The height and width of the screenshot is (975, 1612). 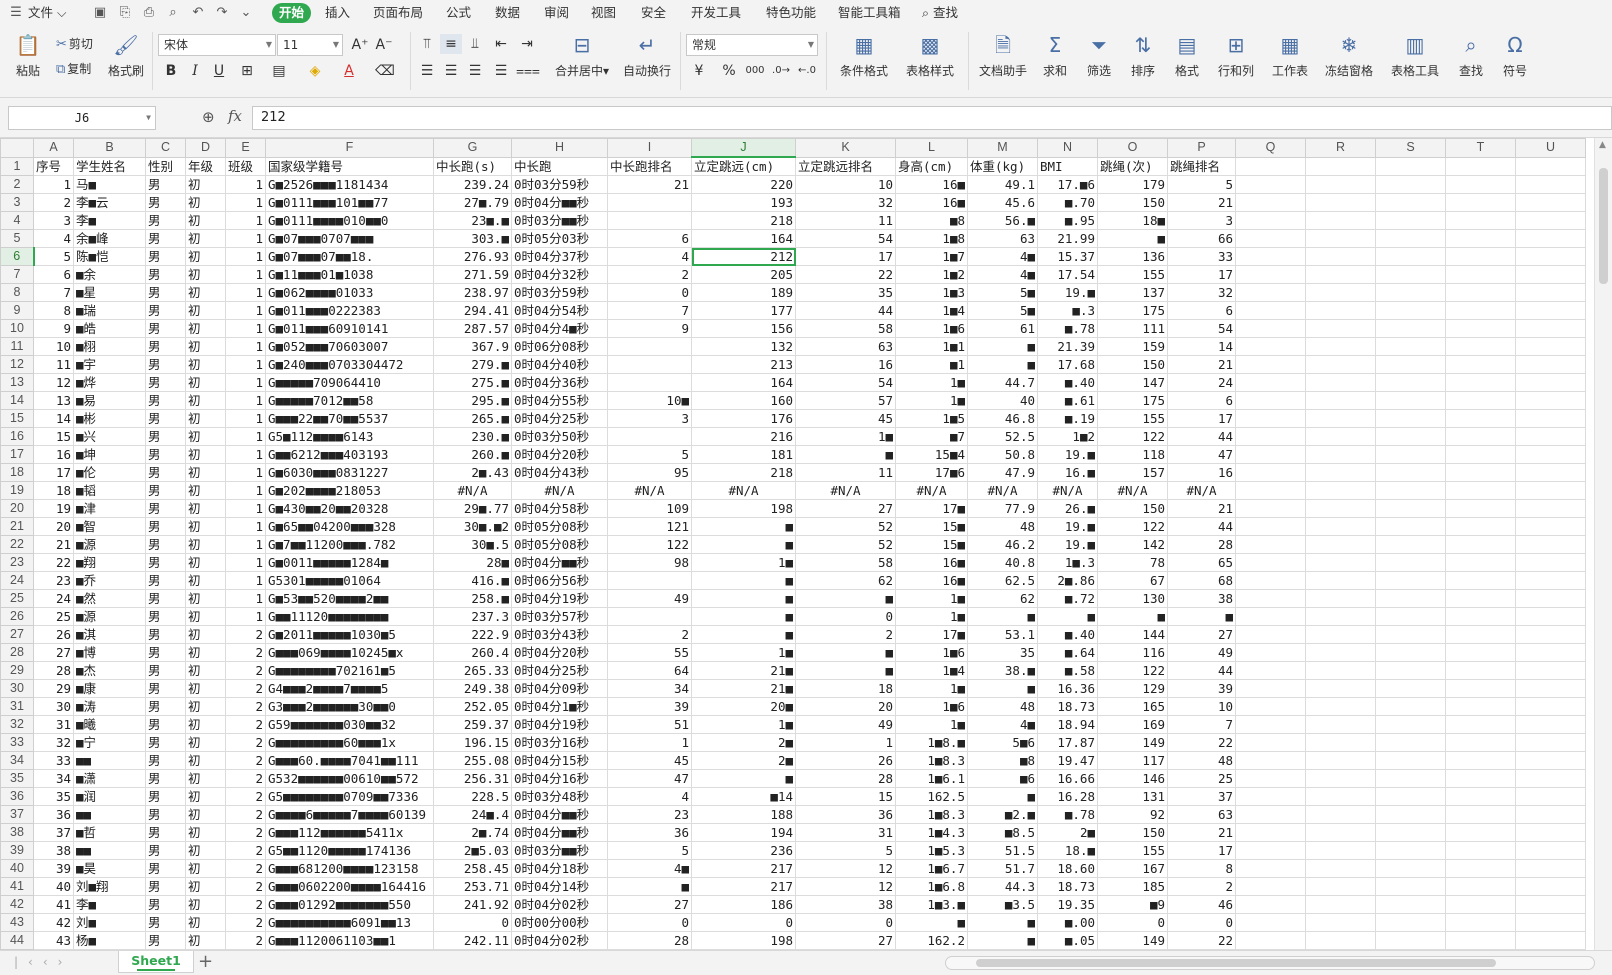 I want to click on data-cell: 17■, so click(x=931, y=508).